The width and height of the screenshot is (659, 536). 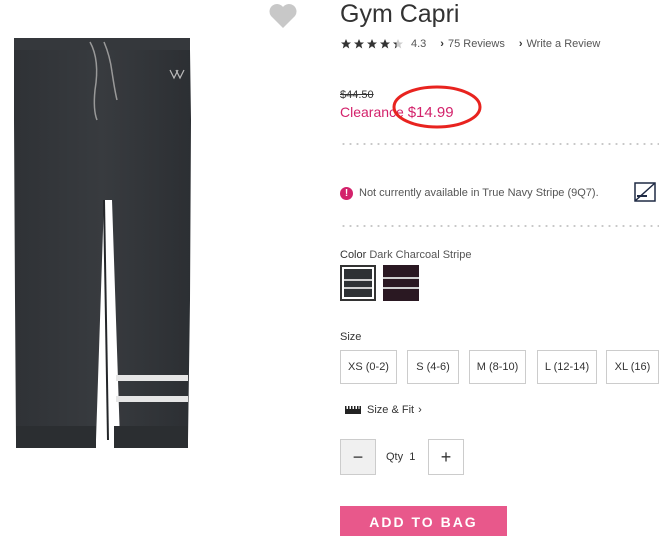 What do you see at coordinates (497, 367) in the screenshot?
I see `size-option-m: M (8-10)` at bounding box center [497, 367].